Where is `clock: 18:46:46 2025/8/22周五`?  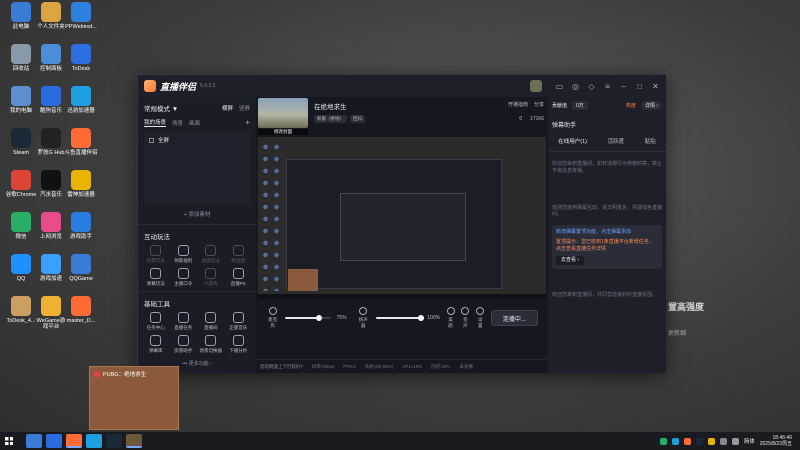 clock: 18:46:46 2025/8/22周五 is located at coordinates (776, 441).